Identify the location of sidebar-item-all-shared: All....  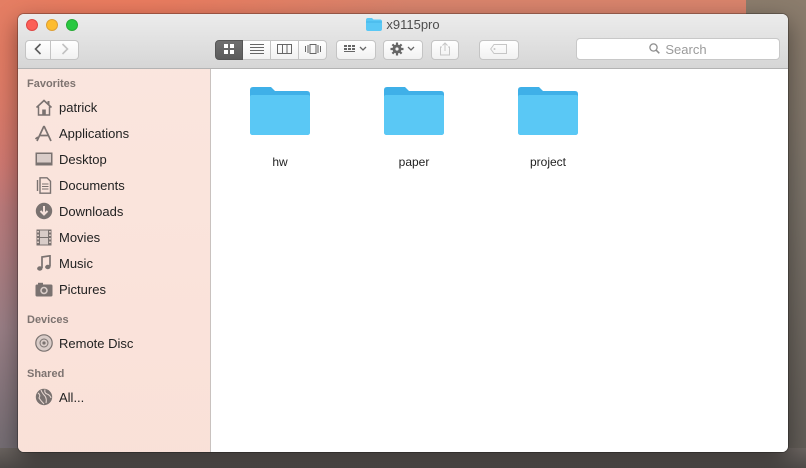
(59, 397).